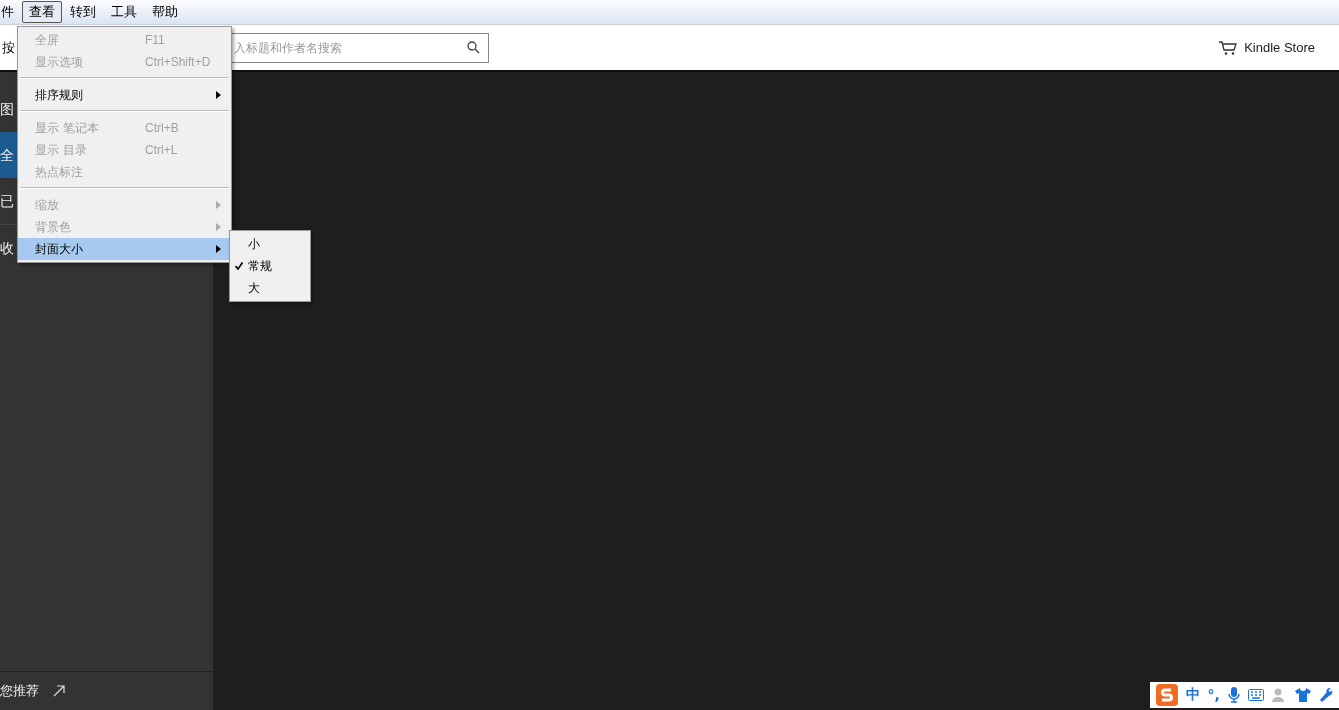  I want to click on kindle-store-link: Kindle Store, so click(1266, 47).